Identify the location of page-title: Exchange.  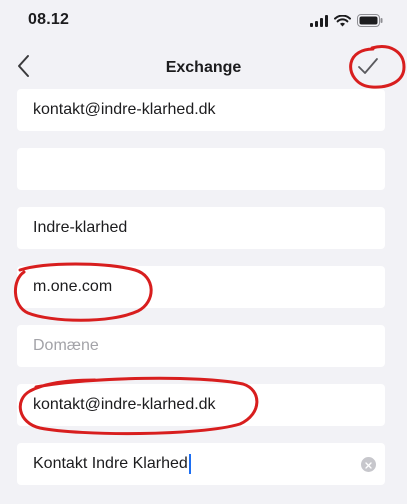
(203, 67).